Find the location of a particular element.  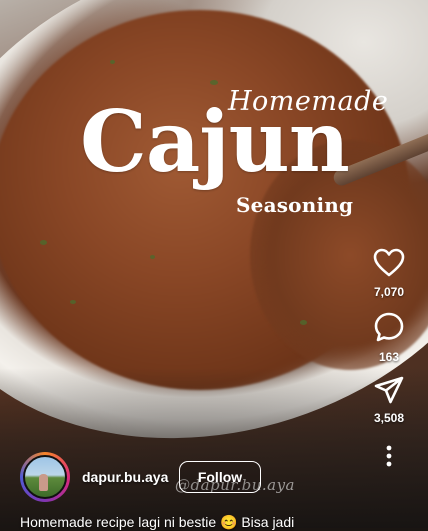

share-icon is located at coordinates (389, 390).